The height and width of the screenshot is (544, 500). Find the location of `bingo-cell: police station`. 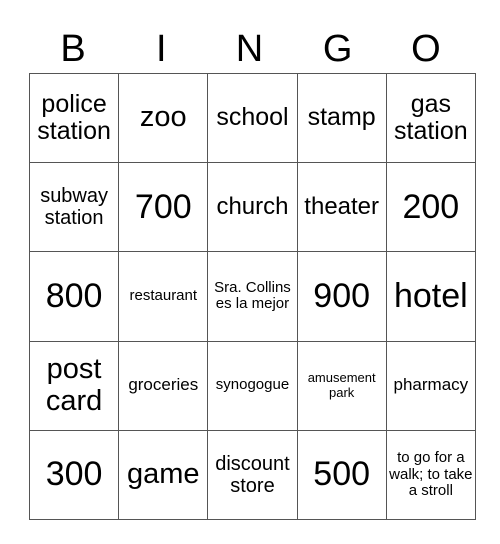

bingo-cell: police station is located at coordinates (74, 118).